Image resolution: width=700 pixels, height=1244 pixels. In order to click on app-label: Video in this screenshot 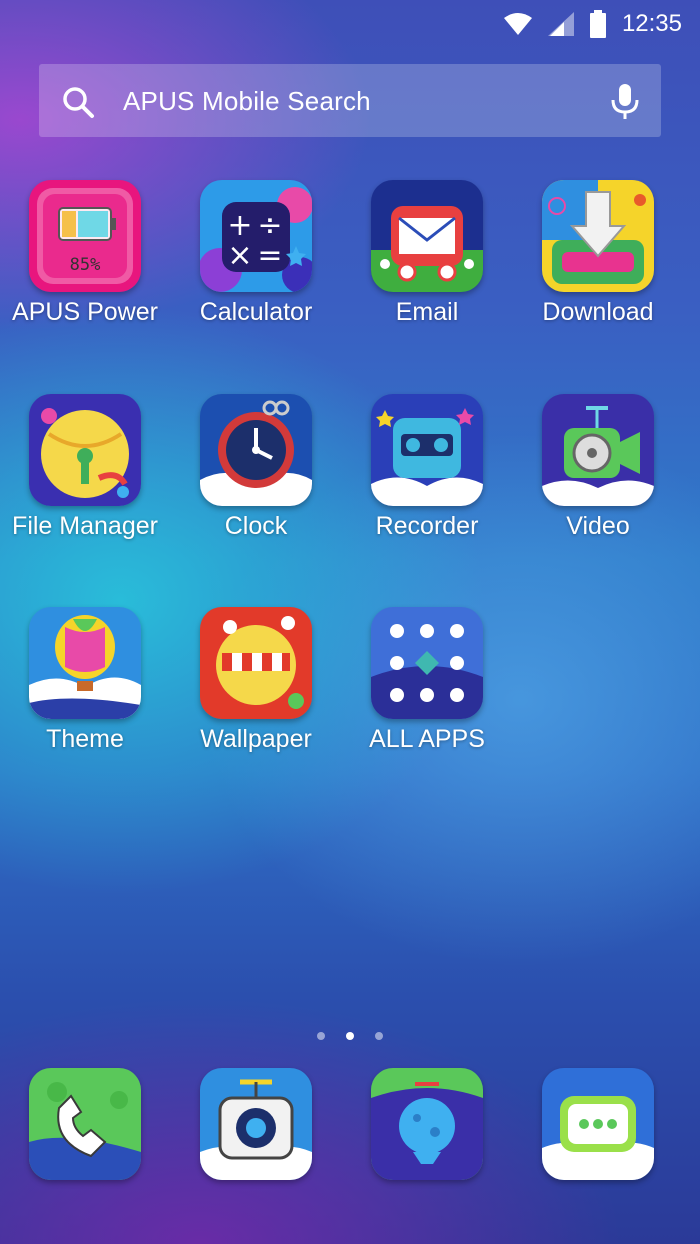, I will do `click(598, 526)`.